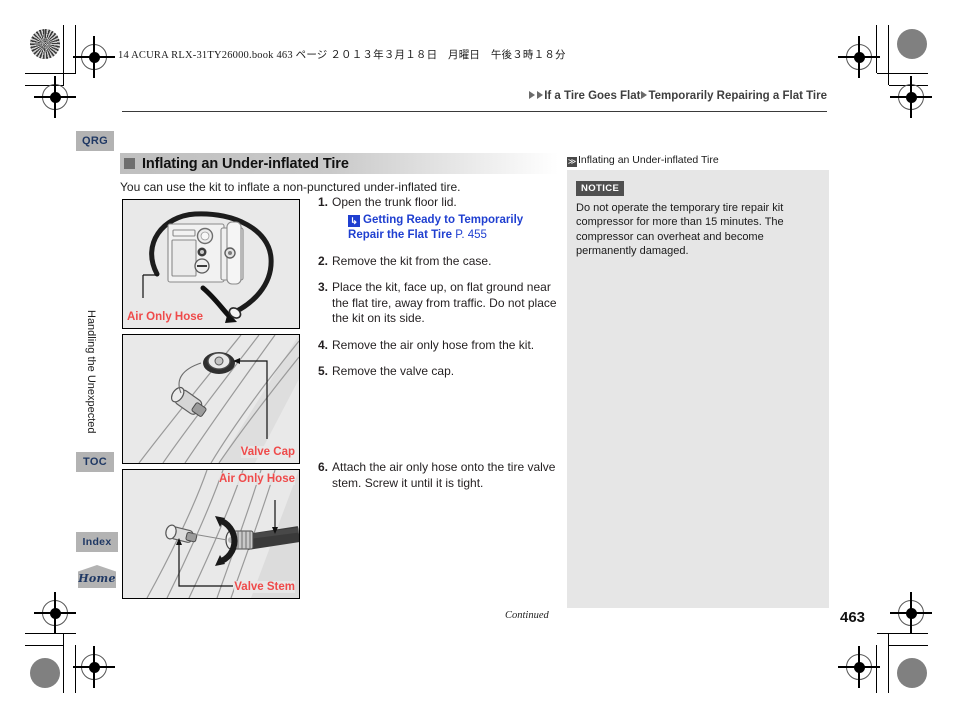 This screenshot has height=718, width=954. I want to click on figure-2-caption: Valve Cap, so click(267, 452).